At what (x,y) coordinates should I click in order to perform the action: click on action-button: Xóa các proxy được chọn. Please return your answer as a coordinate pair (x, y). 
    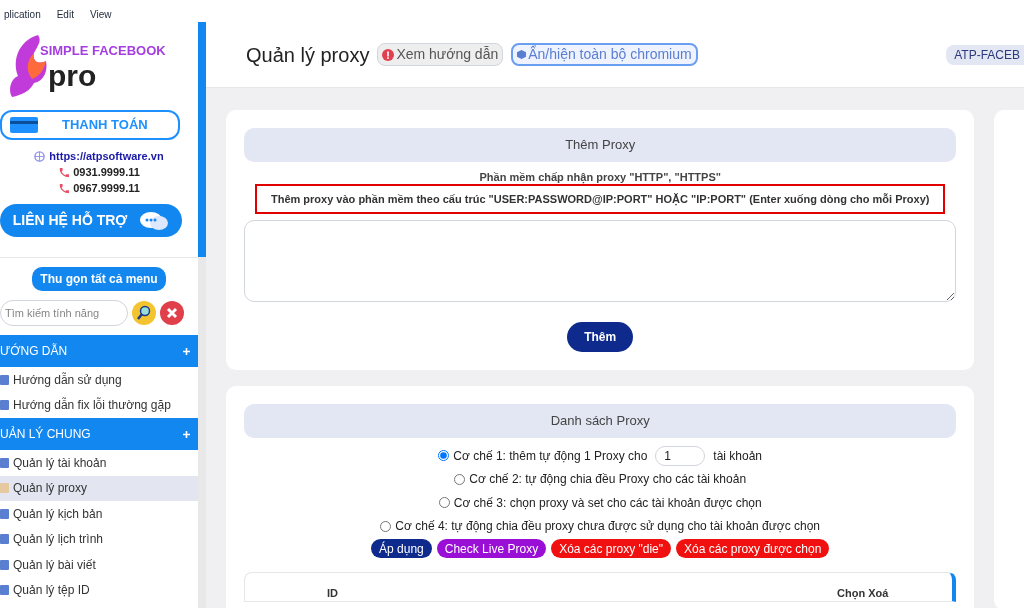
    Looking at the image, I should click on (753, 548).